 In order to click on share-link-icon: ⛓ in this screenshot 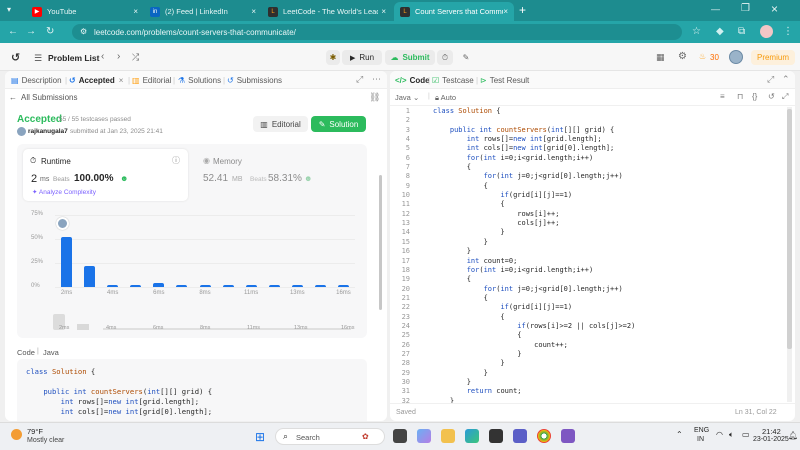, I will do `click(374, 97)`.